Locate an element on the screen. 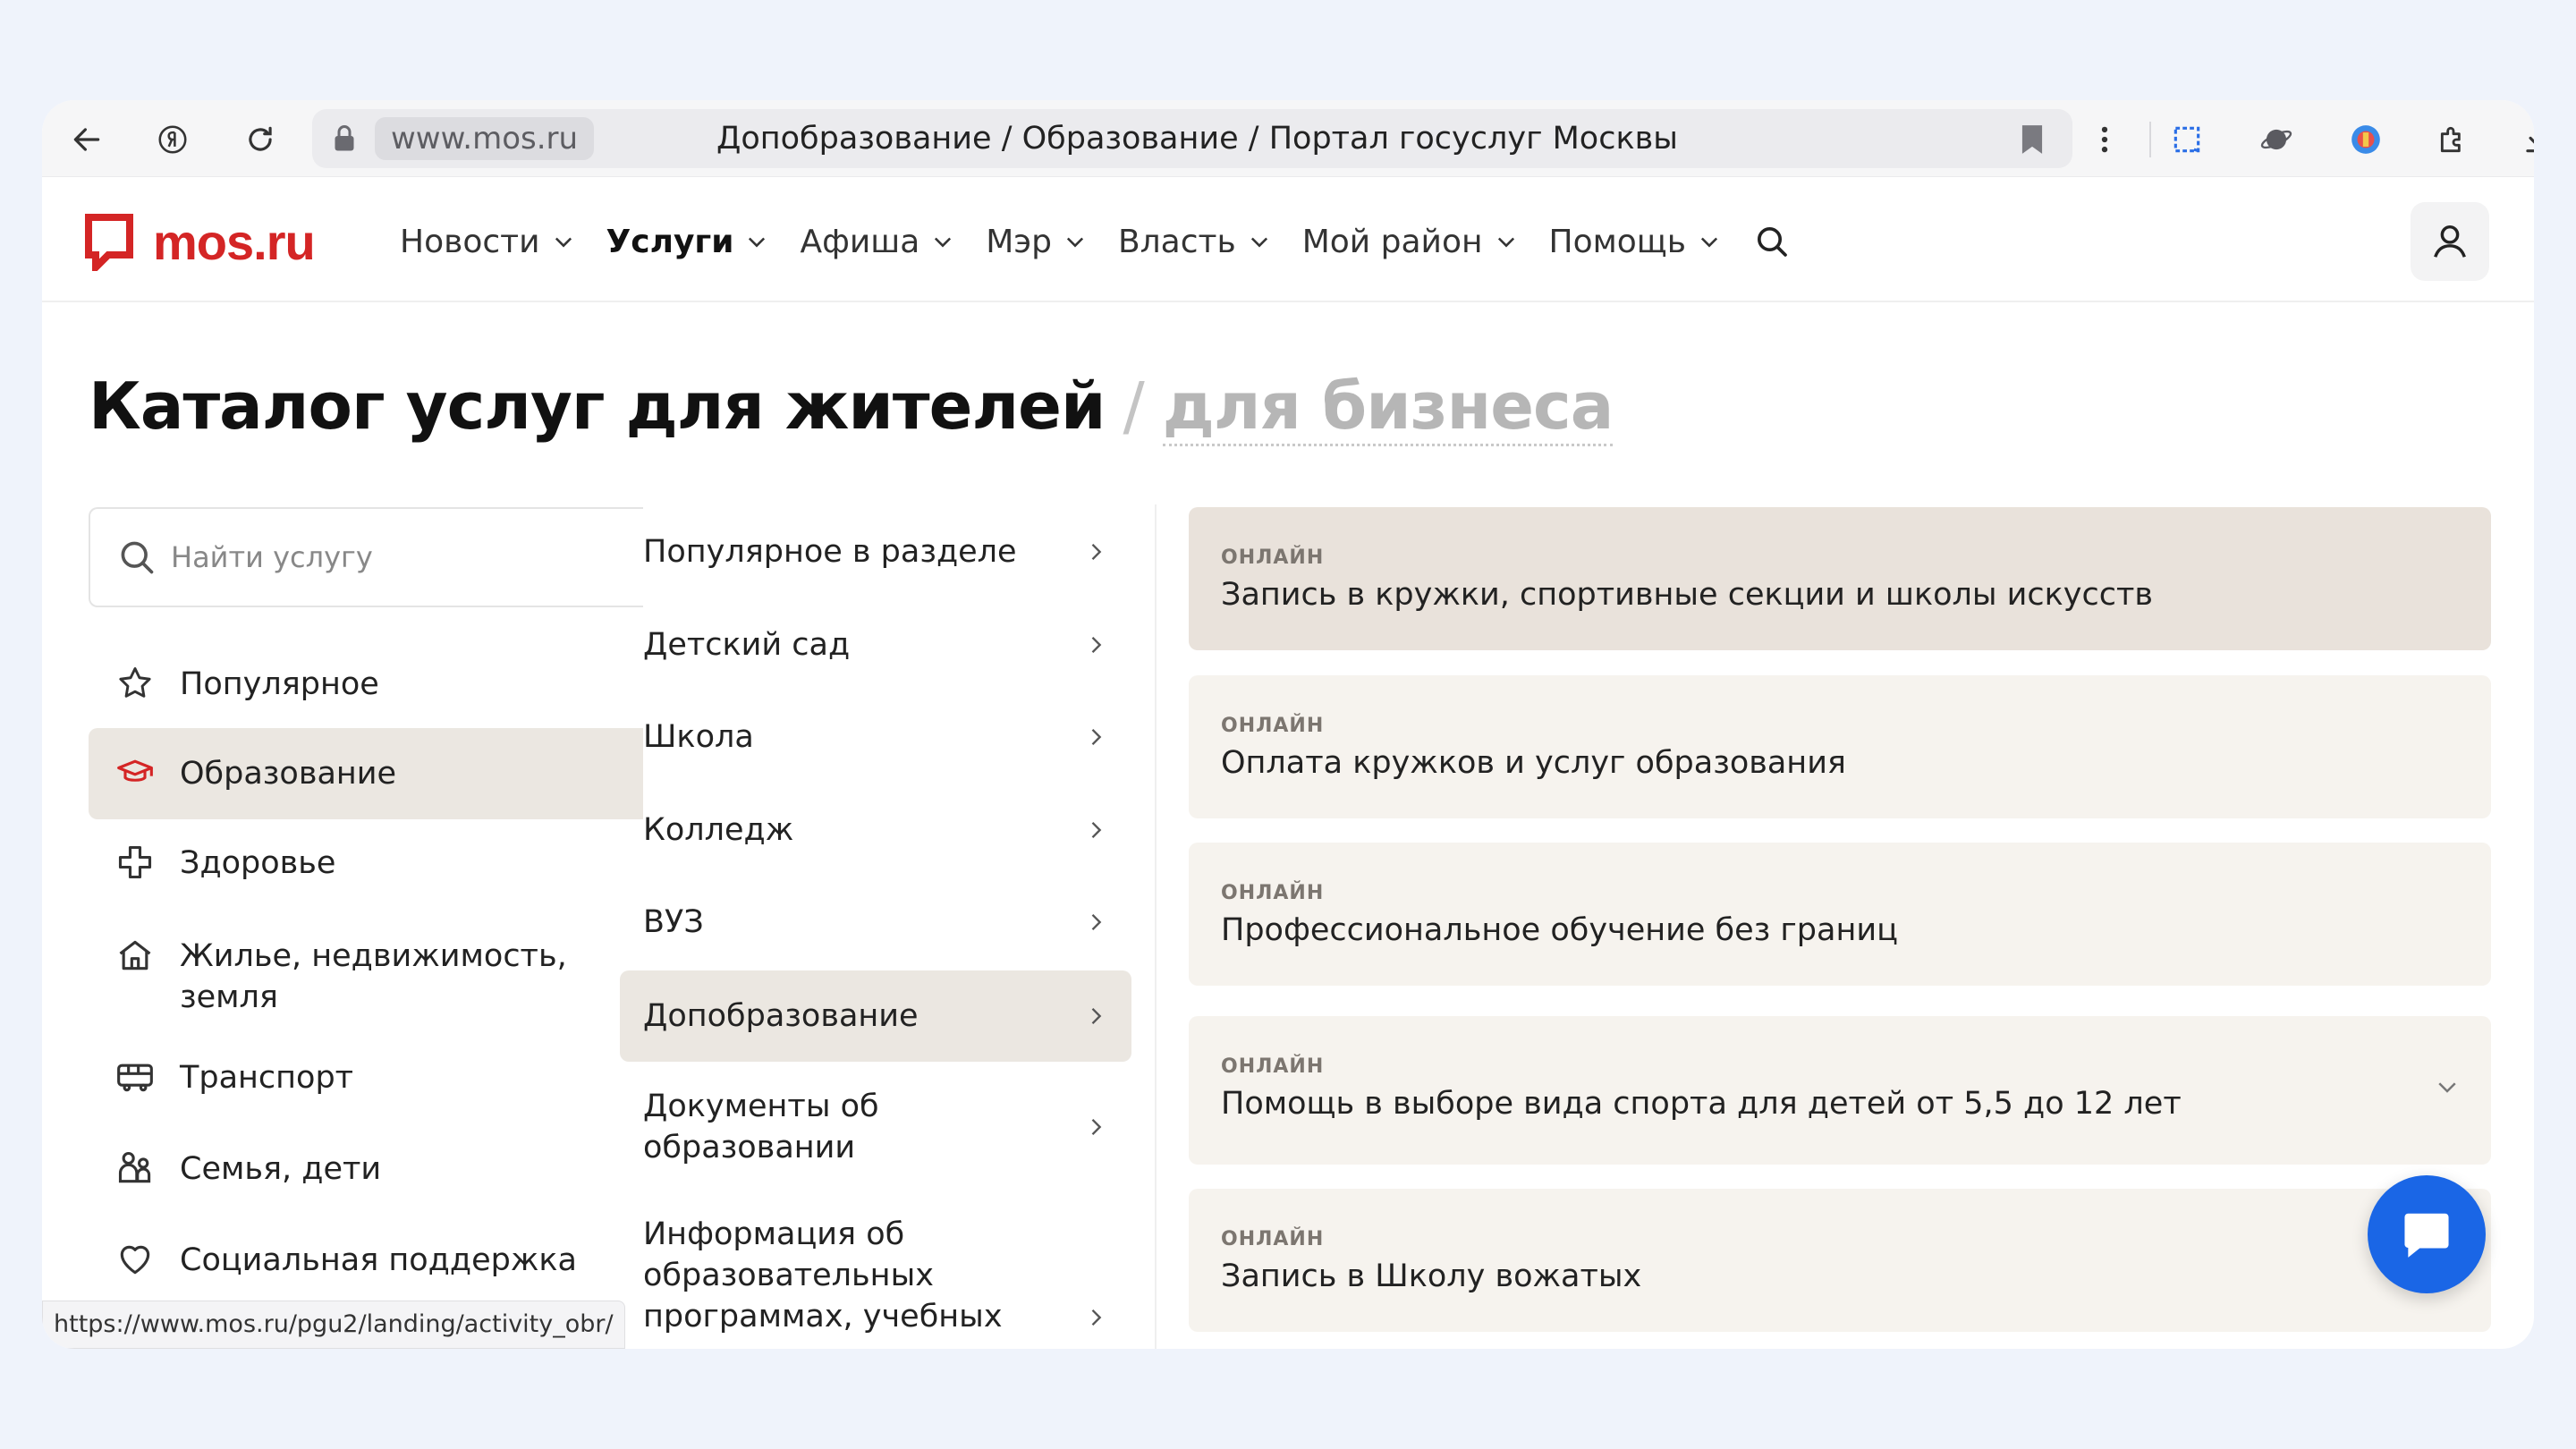  subcategory-label: Школа is located at coordinates (698, 737).